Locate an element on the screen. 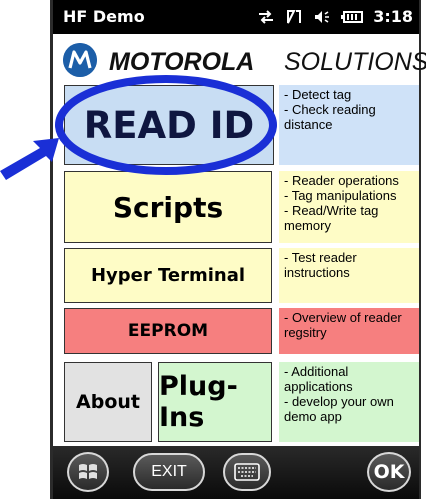  windows-start-icon is located at coordinates (88, 471).